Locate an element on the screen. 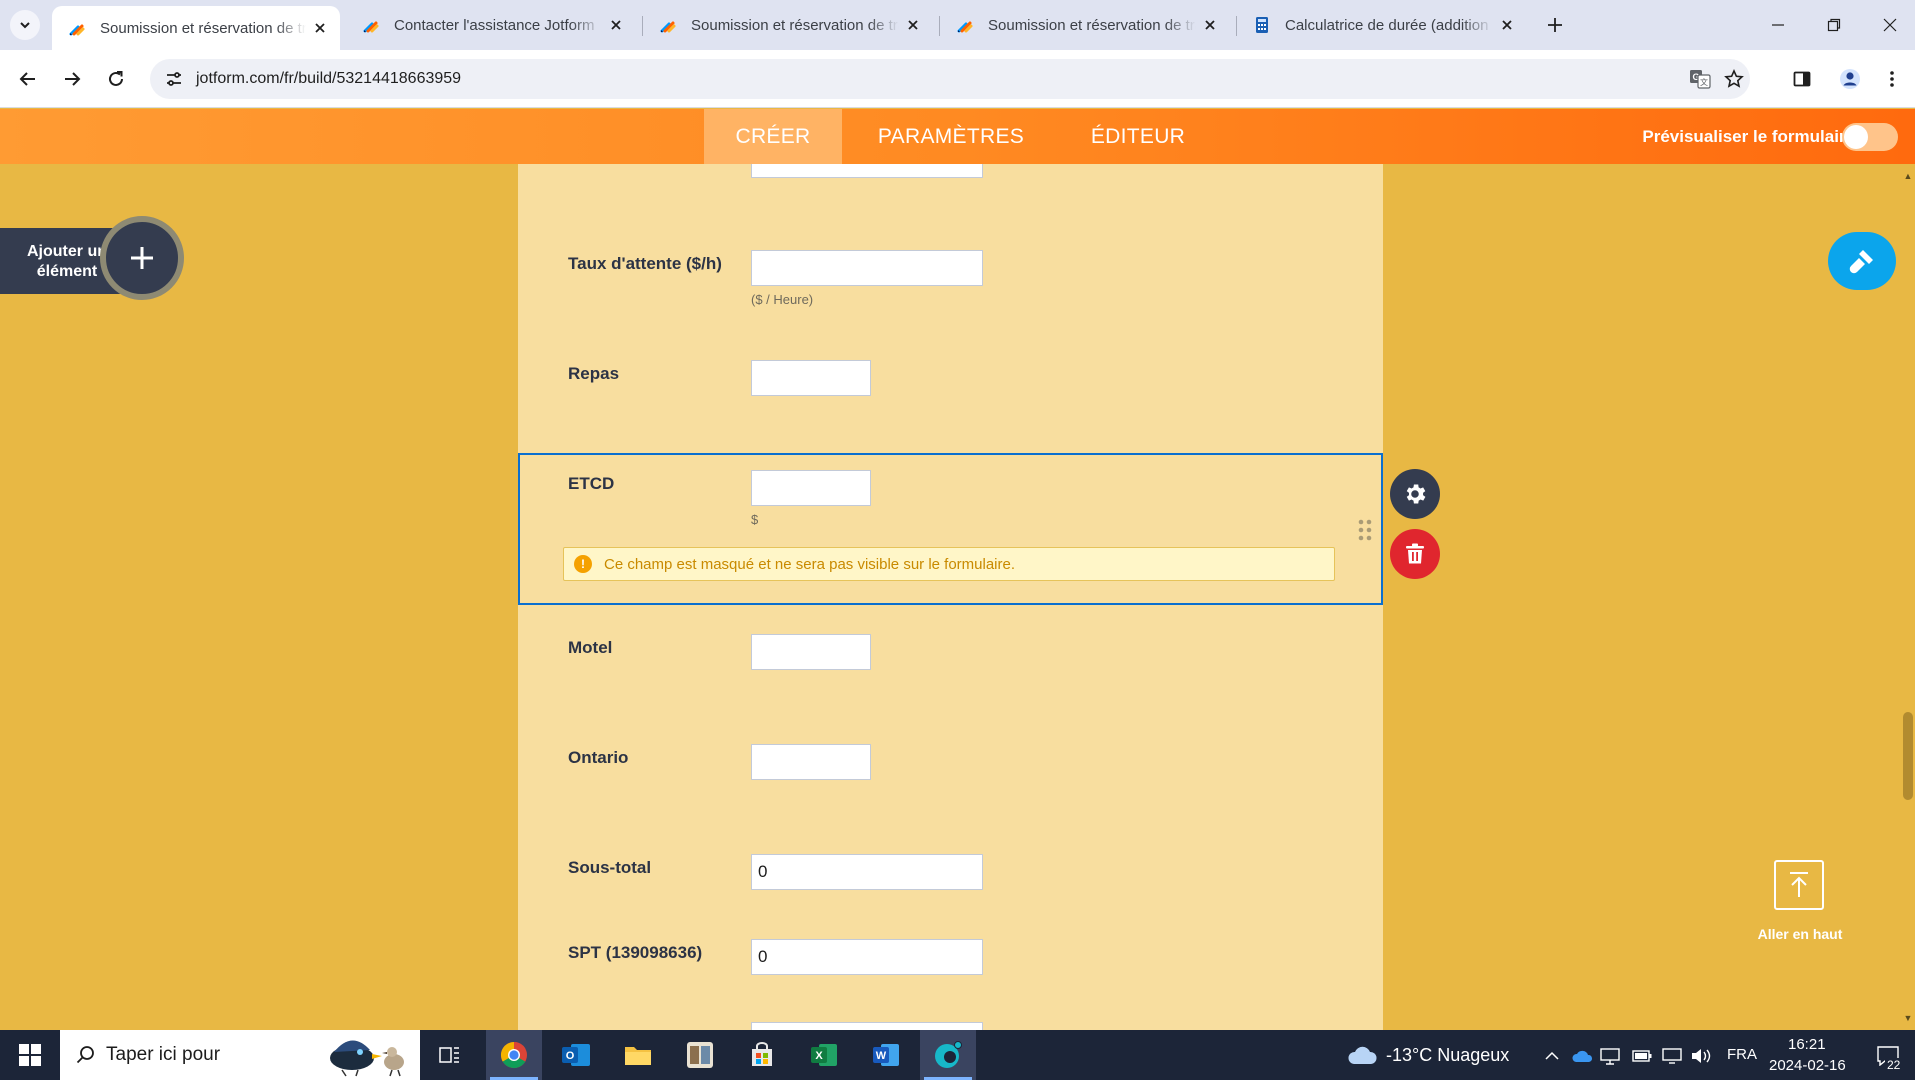 The image size is (1915, 1080). plus-icon is located at coordinates (142, 258).